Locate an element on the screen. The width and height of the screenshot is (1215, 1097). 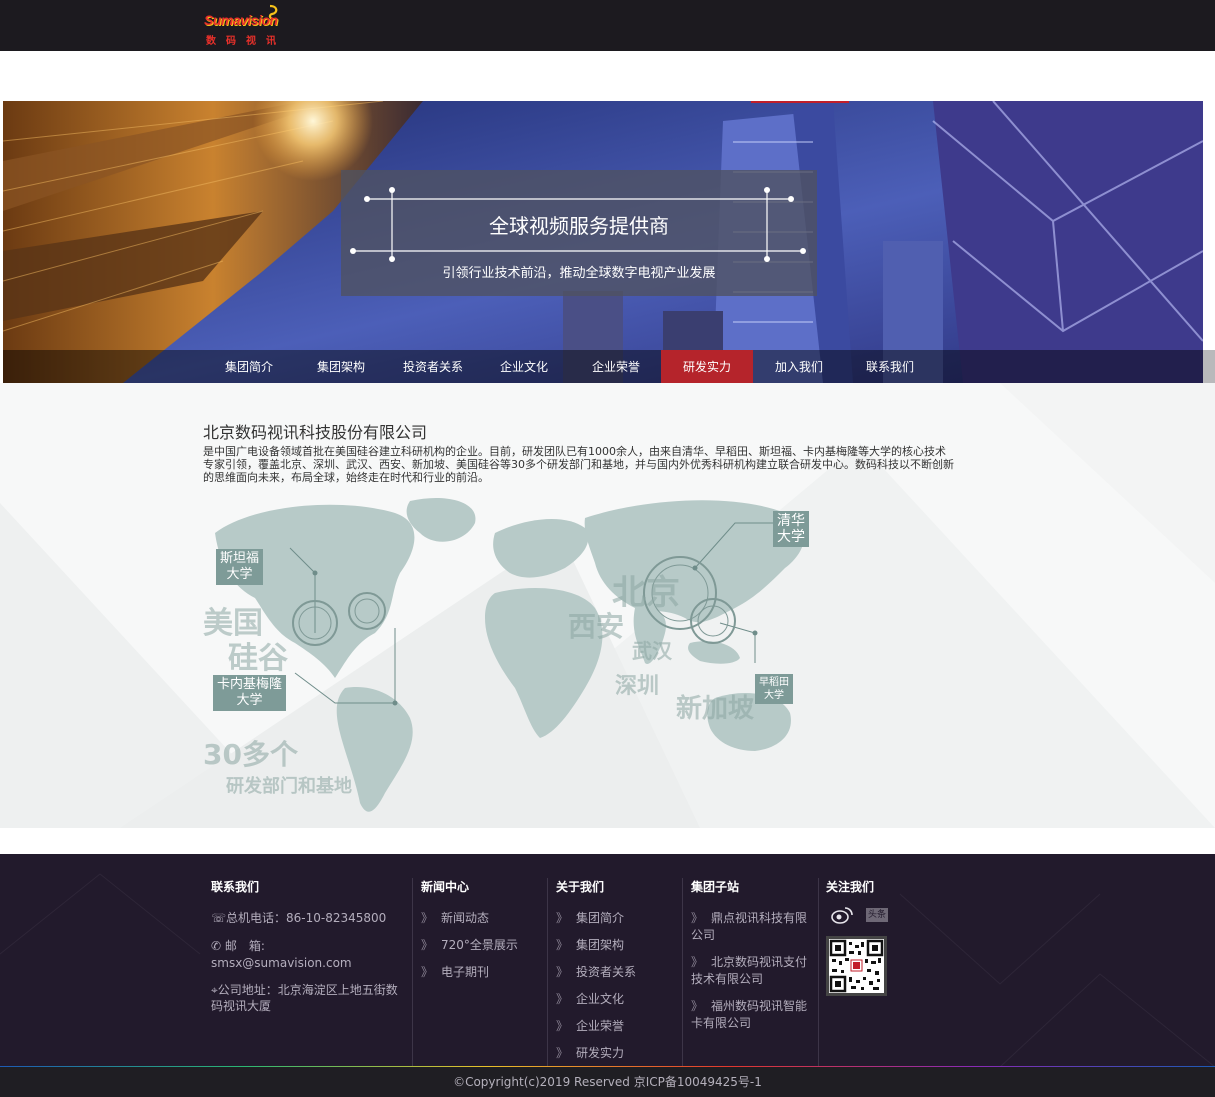
footer-address-text: 公司地址：北京海淀区上地五街数码视讯大厦 is located at coordinates (304, 998).